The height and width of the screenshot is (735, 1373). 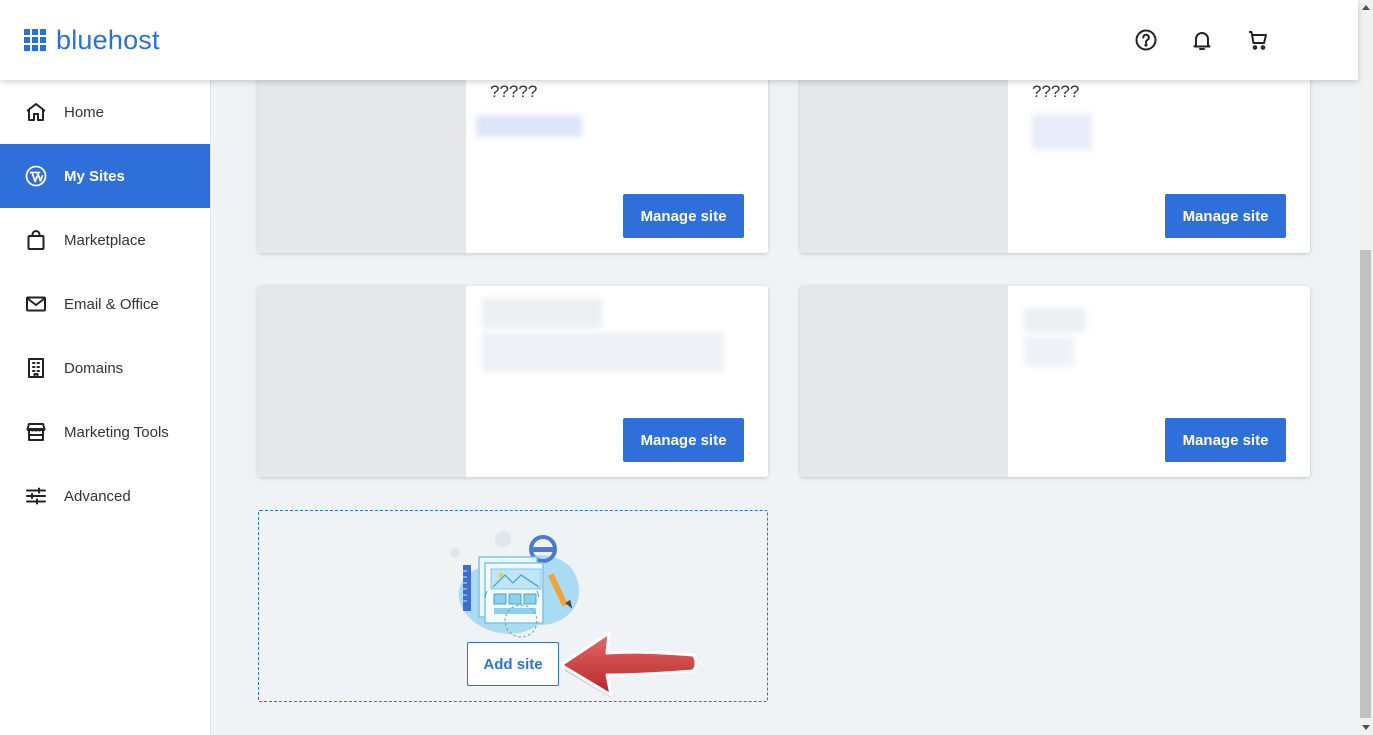 I want to click on sidebar-item-label: Domains, so click(x=94, y=368).